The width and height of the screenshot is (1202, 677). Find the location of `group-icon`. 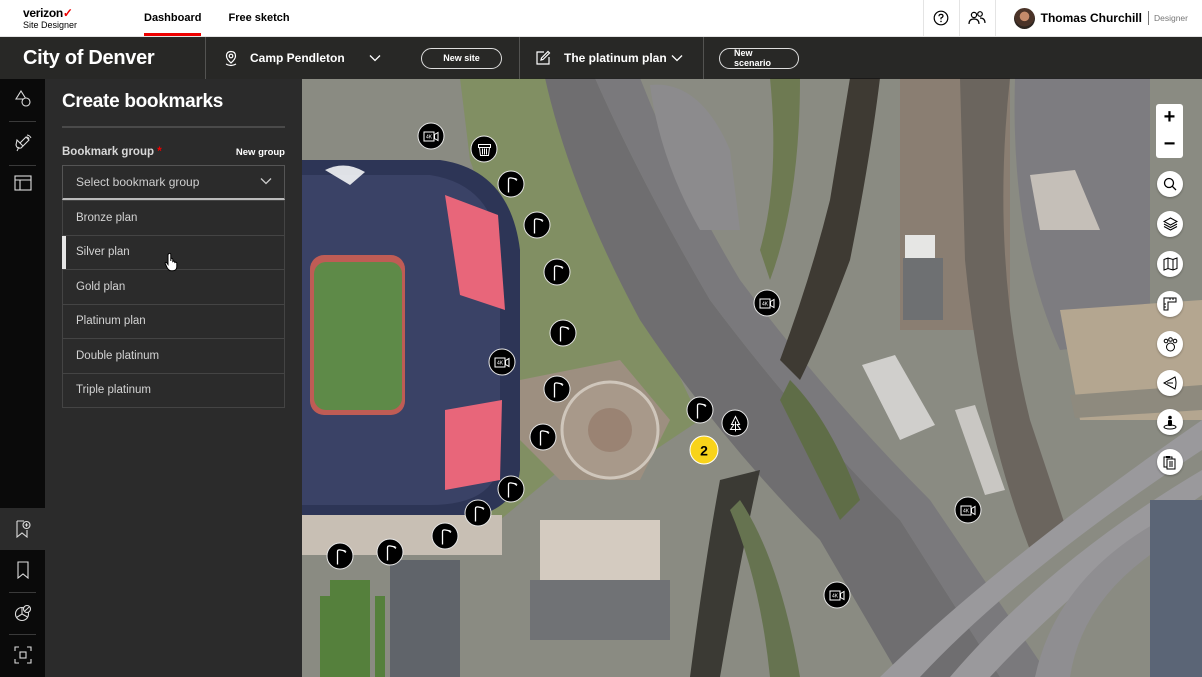

group-icon is located at coordinates (1170, 343).